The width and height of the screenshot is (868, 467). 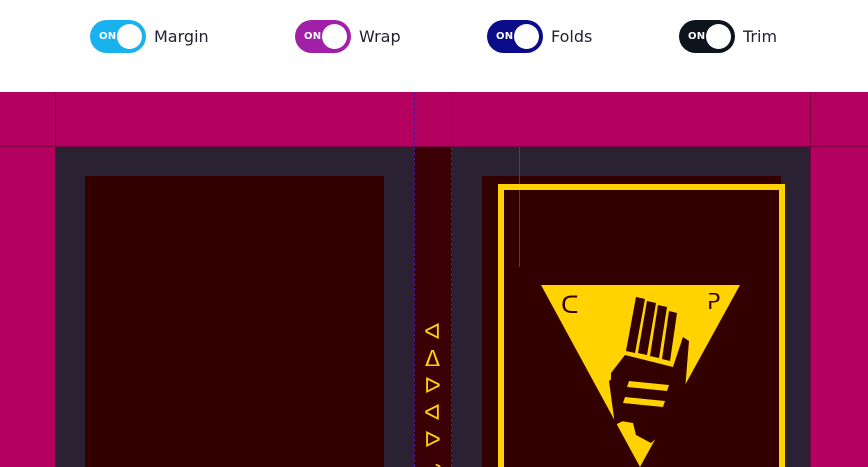 What do you see at coordinates (810, 279) in the screenshot?
I see `trim-line-right` at bounding box center [810, 279].